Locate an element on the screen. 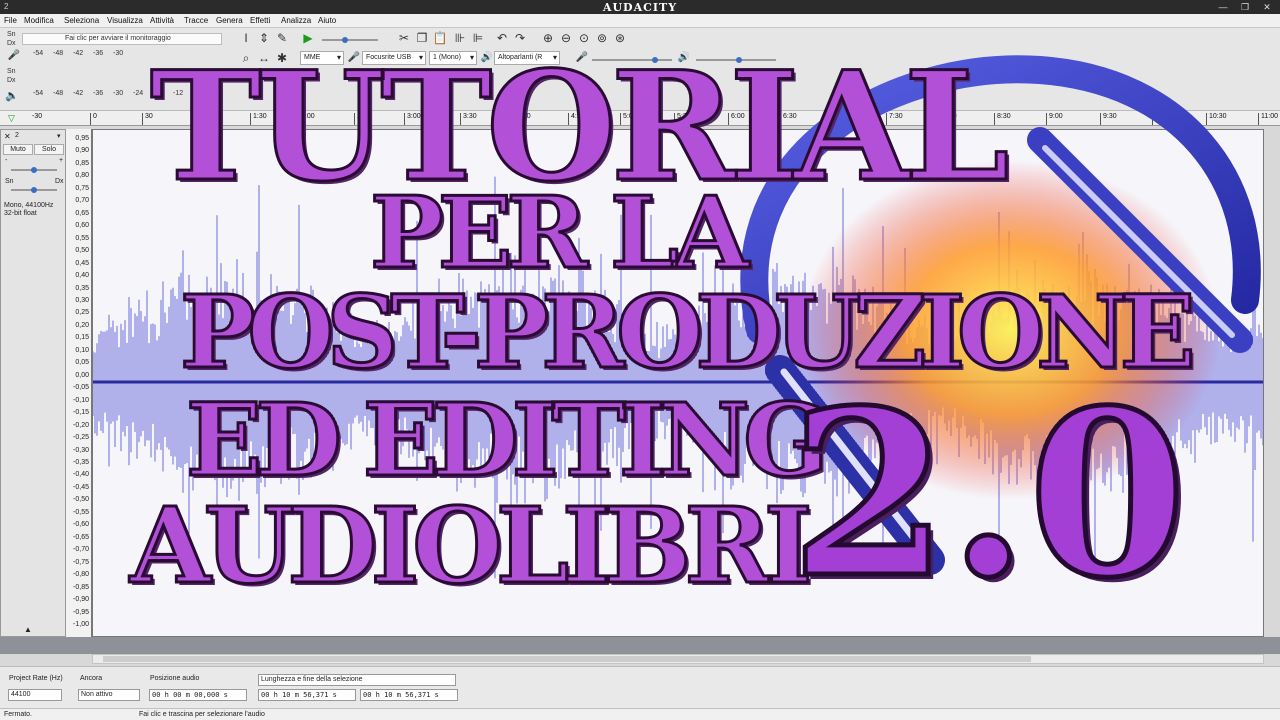 The width and height of the screenshot is (1280, 720). window-title: AUDACITY is located at coordinates (640, 7).